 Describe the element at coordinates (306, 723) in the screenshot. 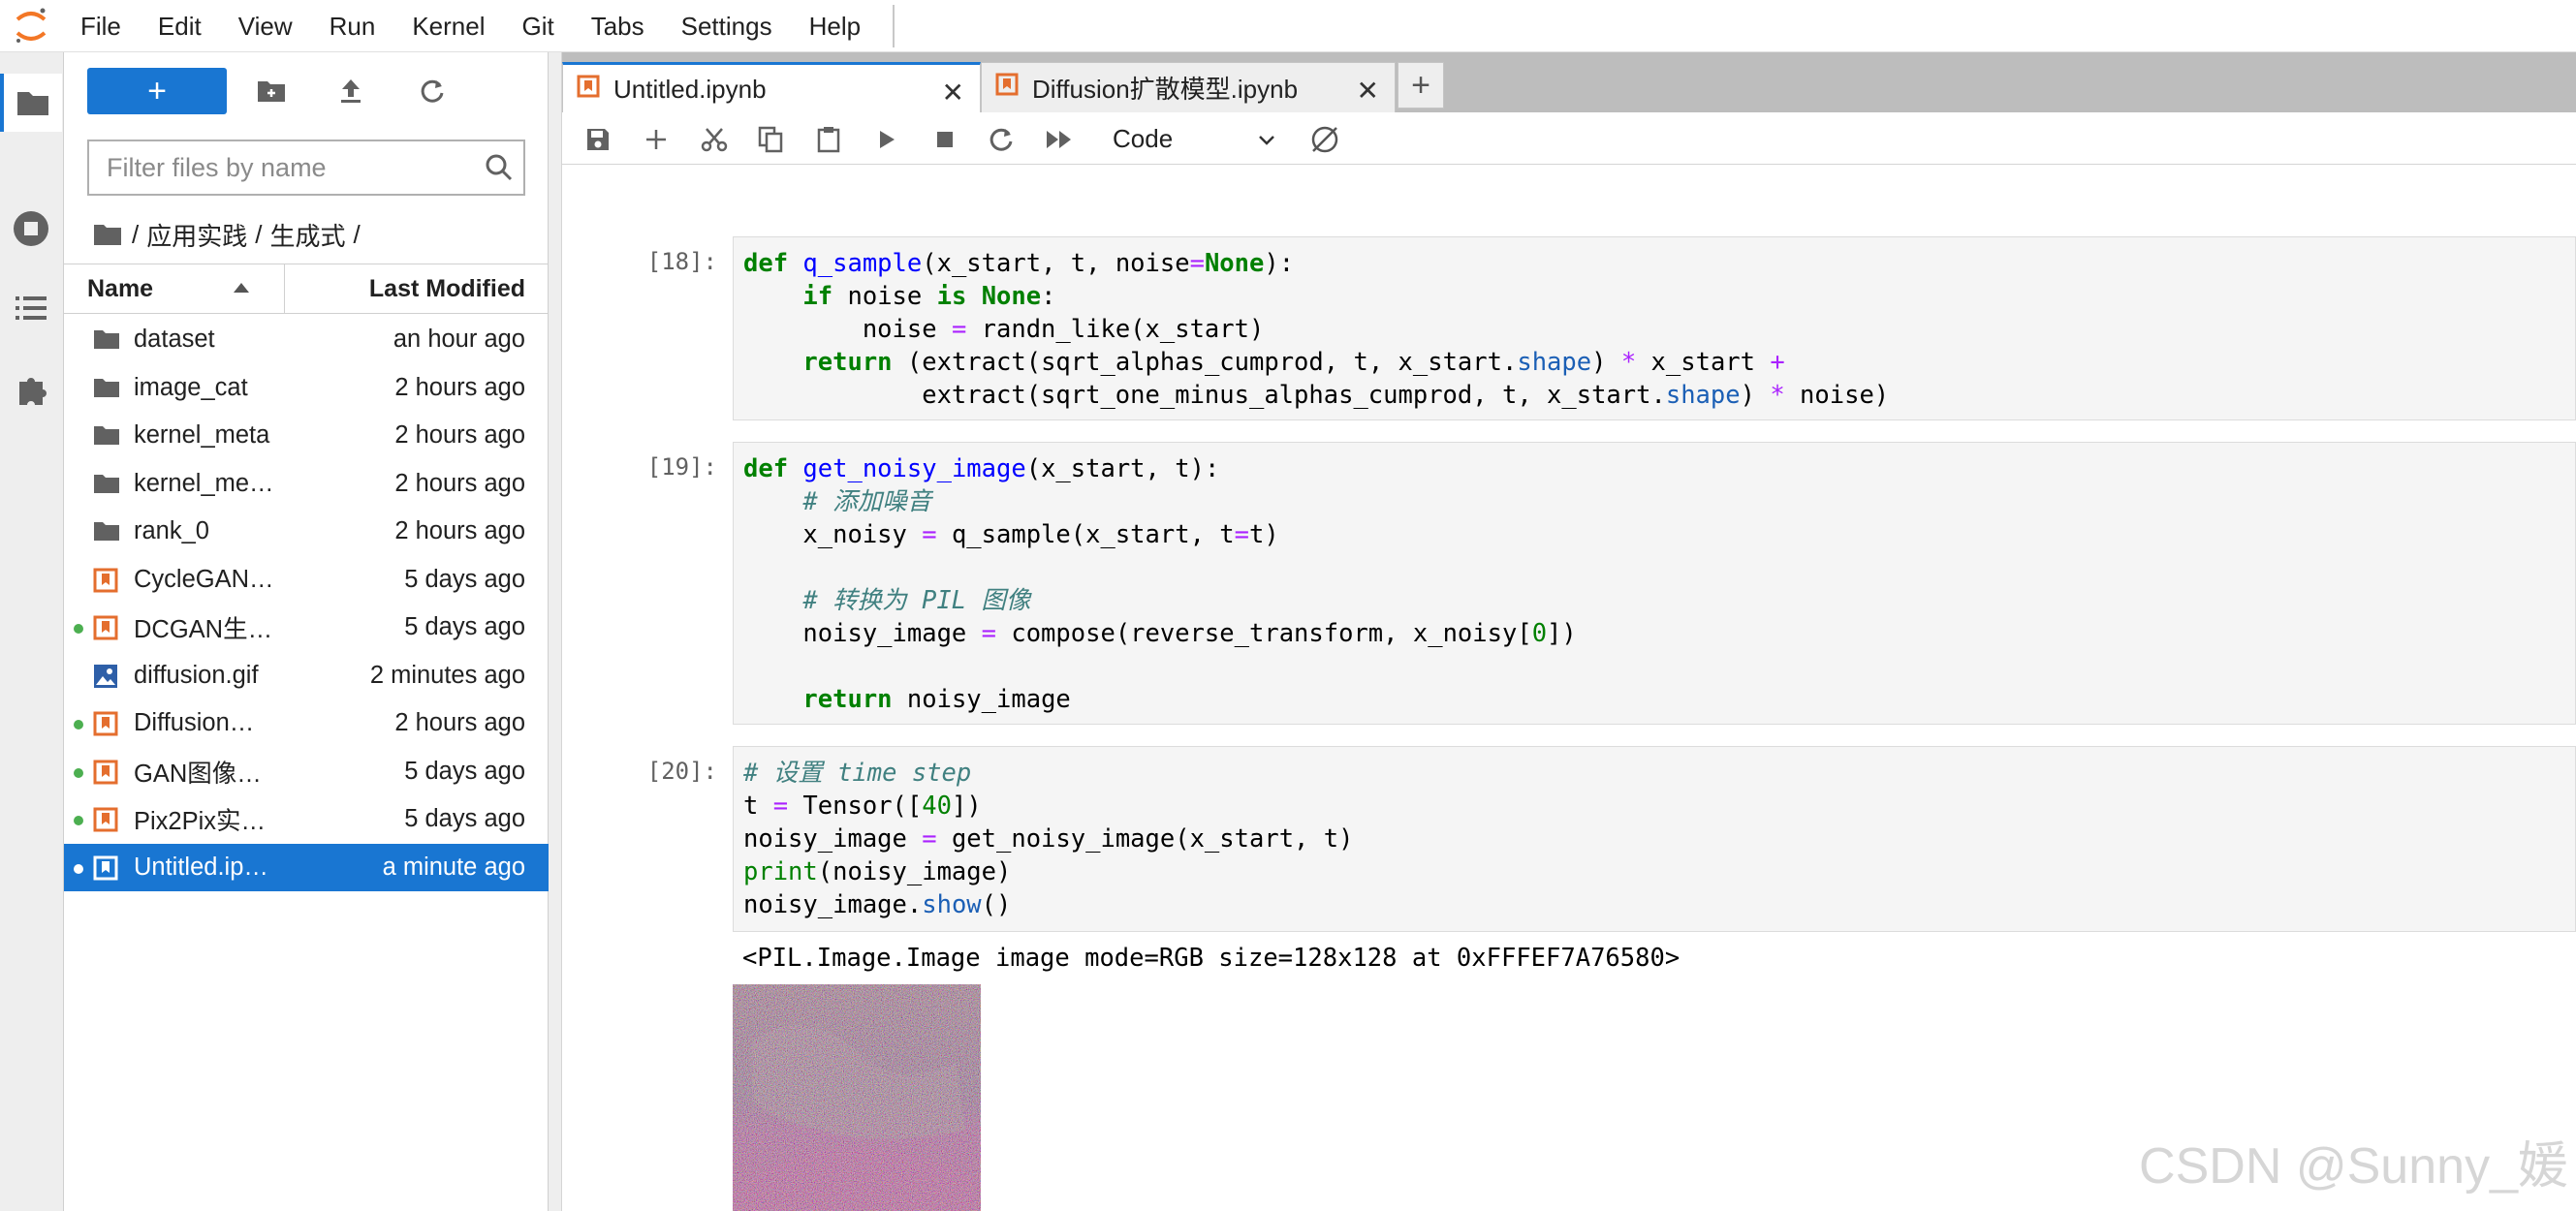

I see `file-row: Diffusion… 2 hours ago` at that location.